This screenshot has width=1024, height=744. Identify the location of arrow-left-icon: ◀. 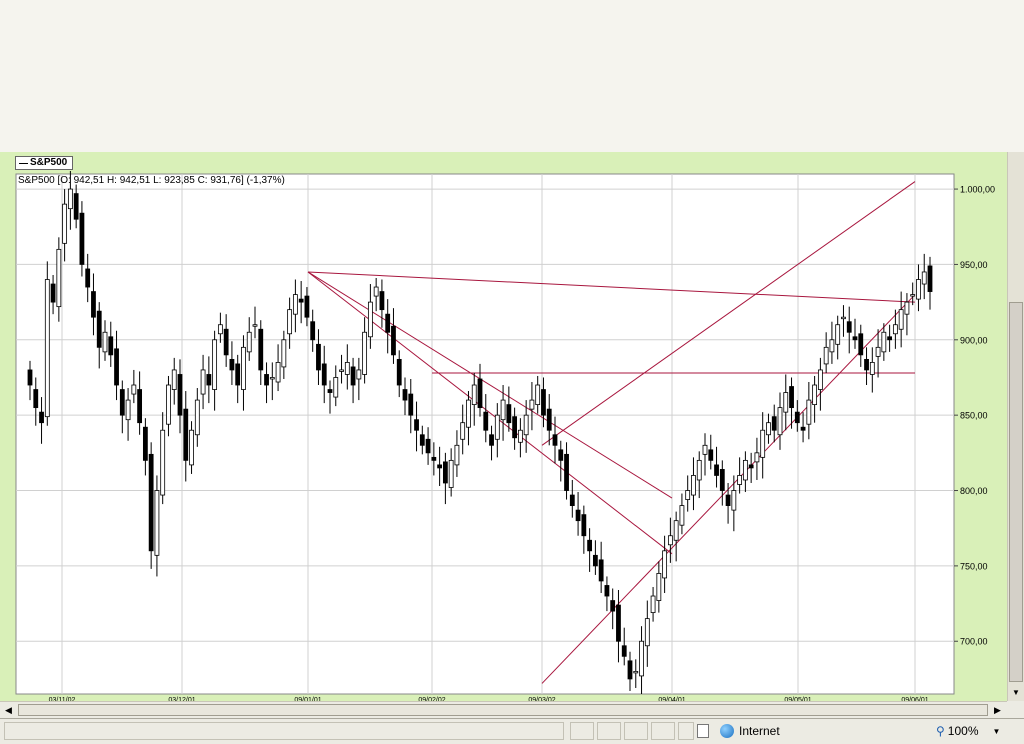
(8, 710).